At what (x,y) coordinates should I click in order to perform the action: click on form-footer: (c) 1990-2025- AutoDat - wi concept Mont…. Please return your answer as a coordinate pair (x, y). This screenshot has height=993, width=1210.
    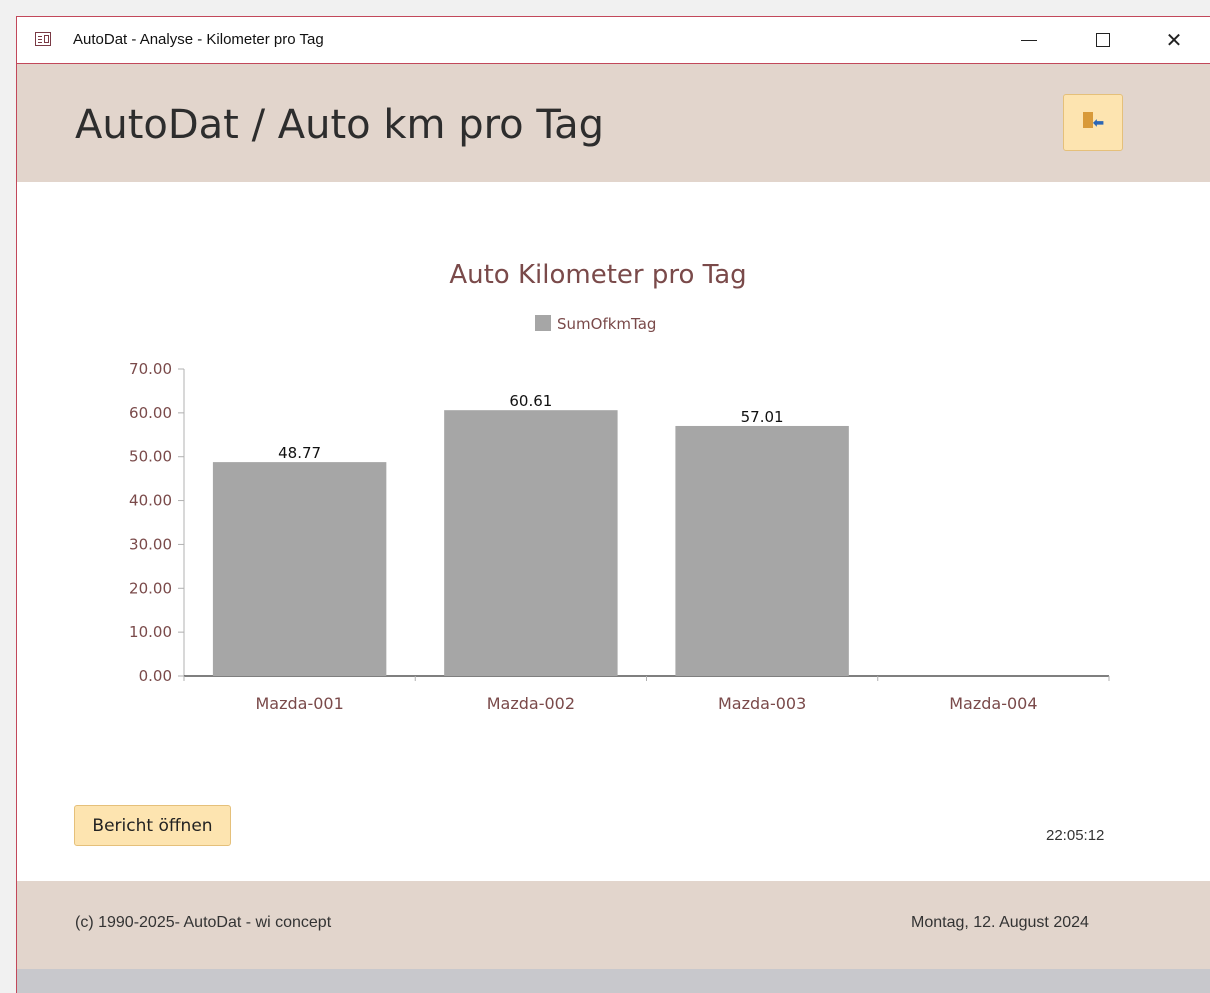
    Looking at the image, I should click on (613, 925).